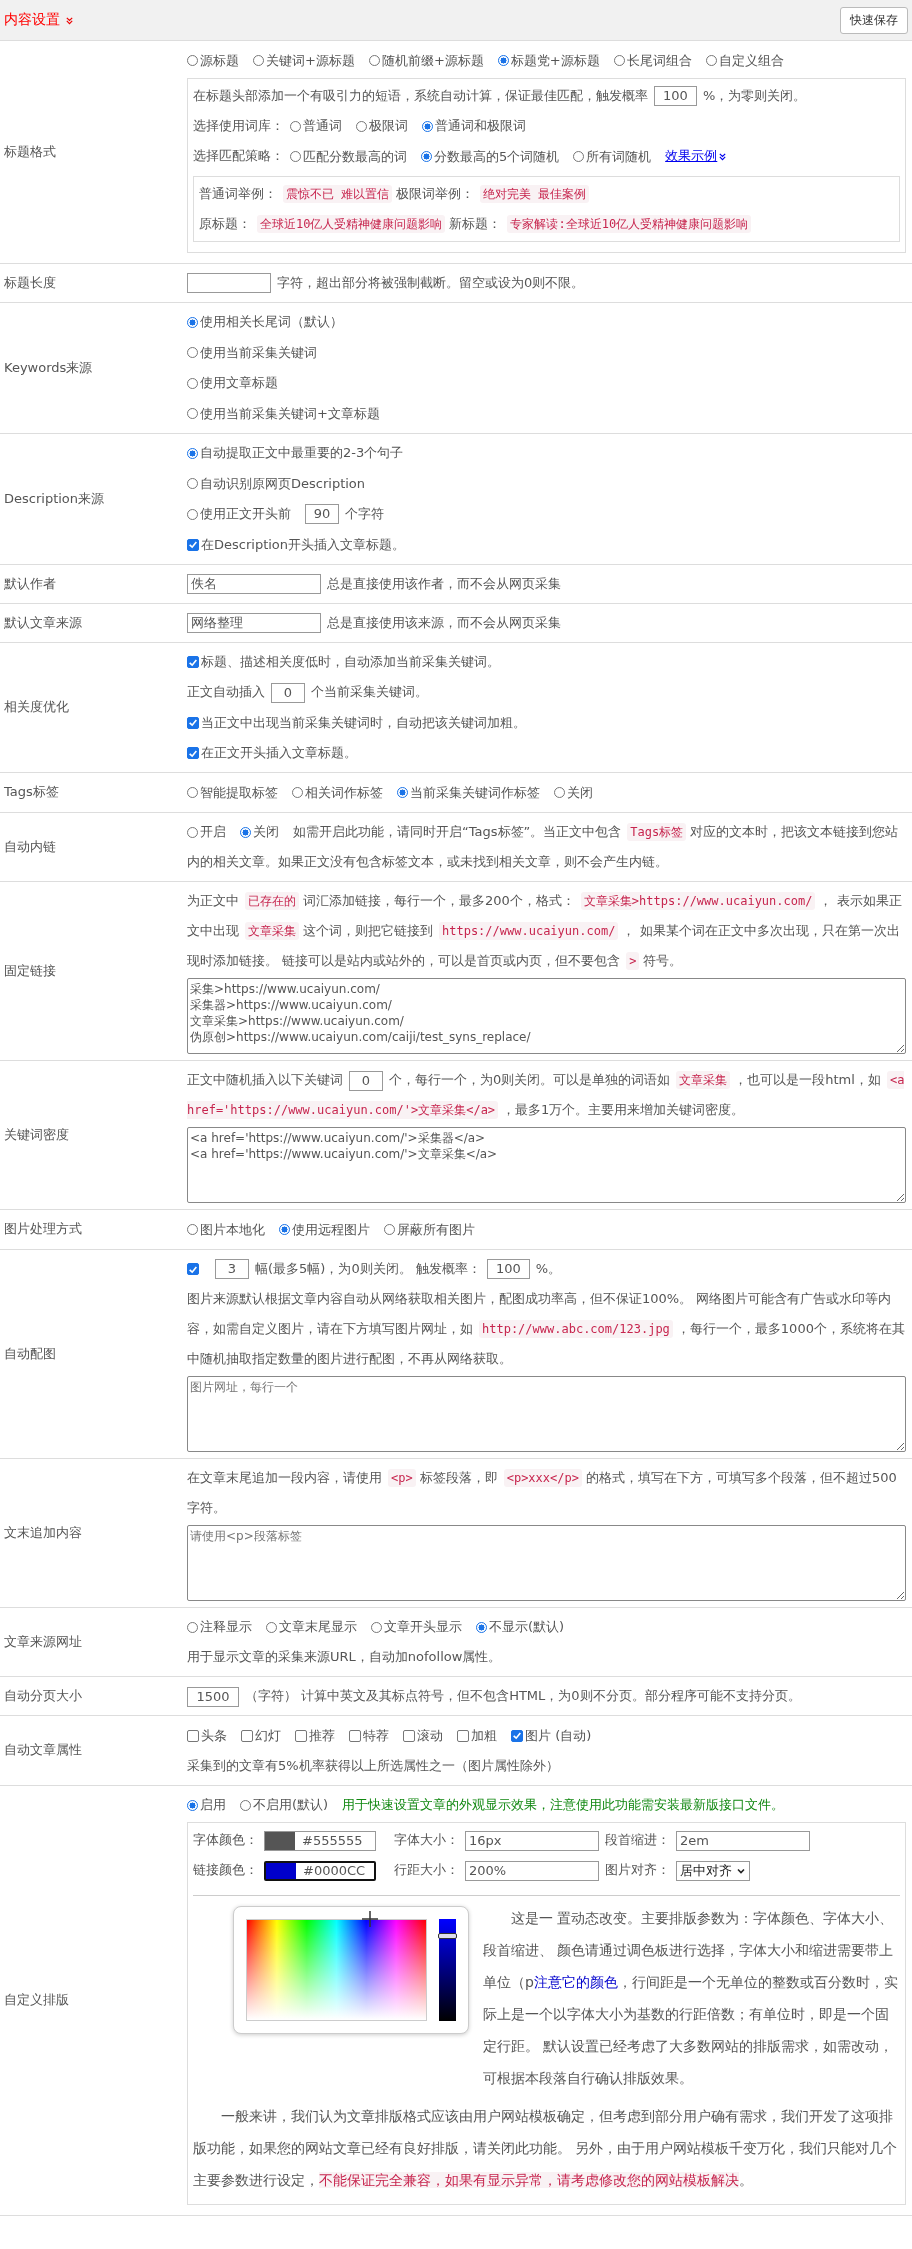 This screenshot has height=2249, width=912. What do you see at coordinates (320, 1870) in the screenshot?
I see `color-field: #0000CC` at bounding box center [320, 1870].